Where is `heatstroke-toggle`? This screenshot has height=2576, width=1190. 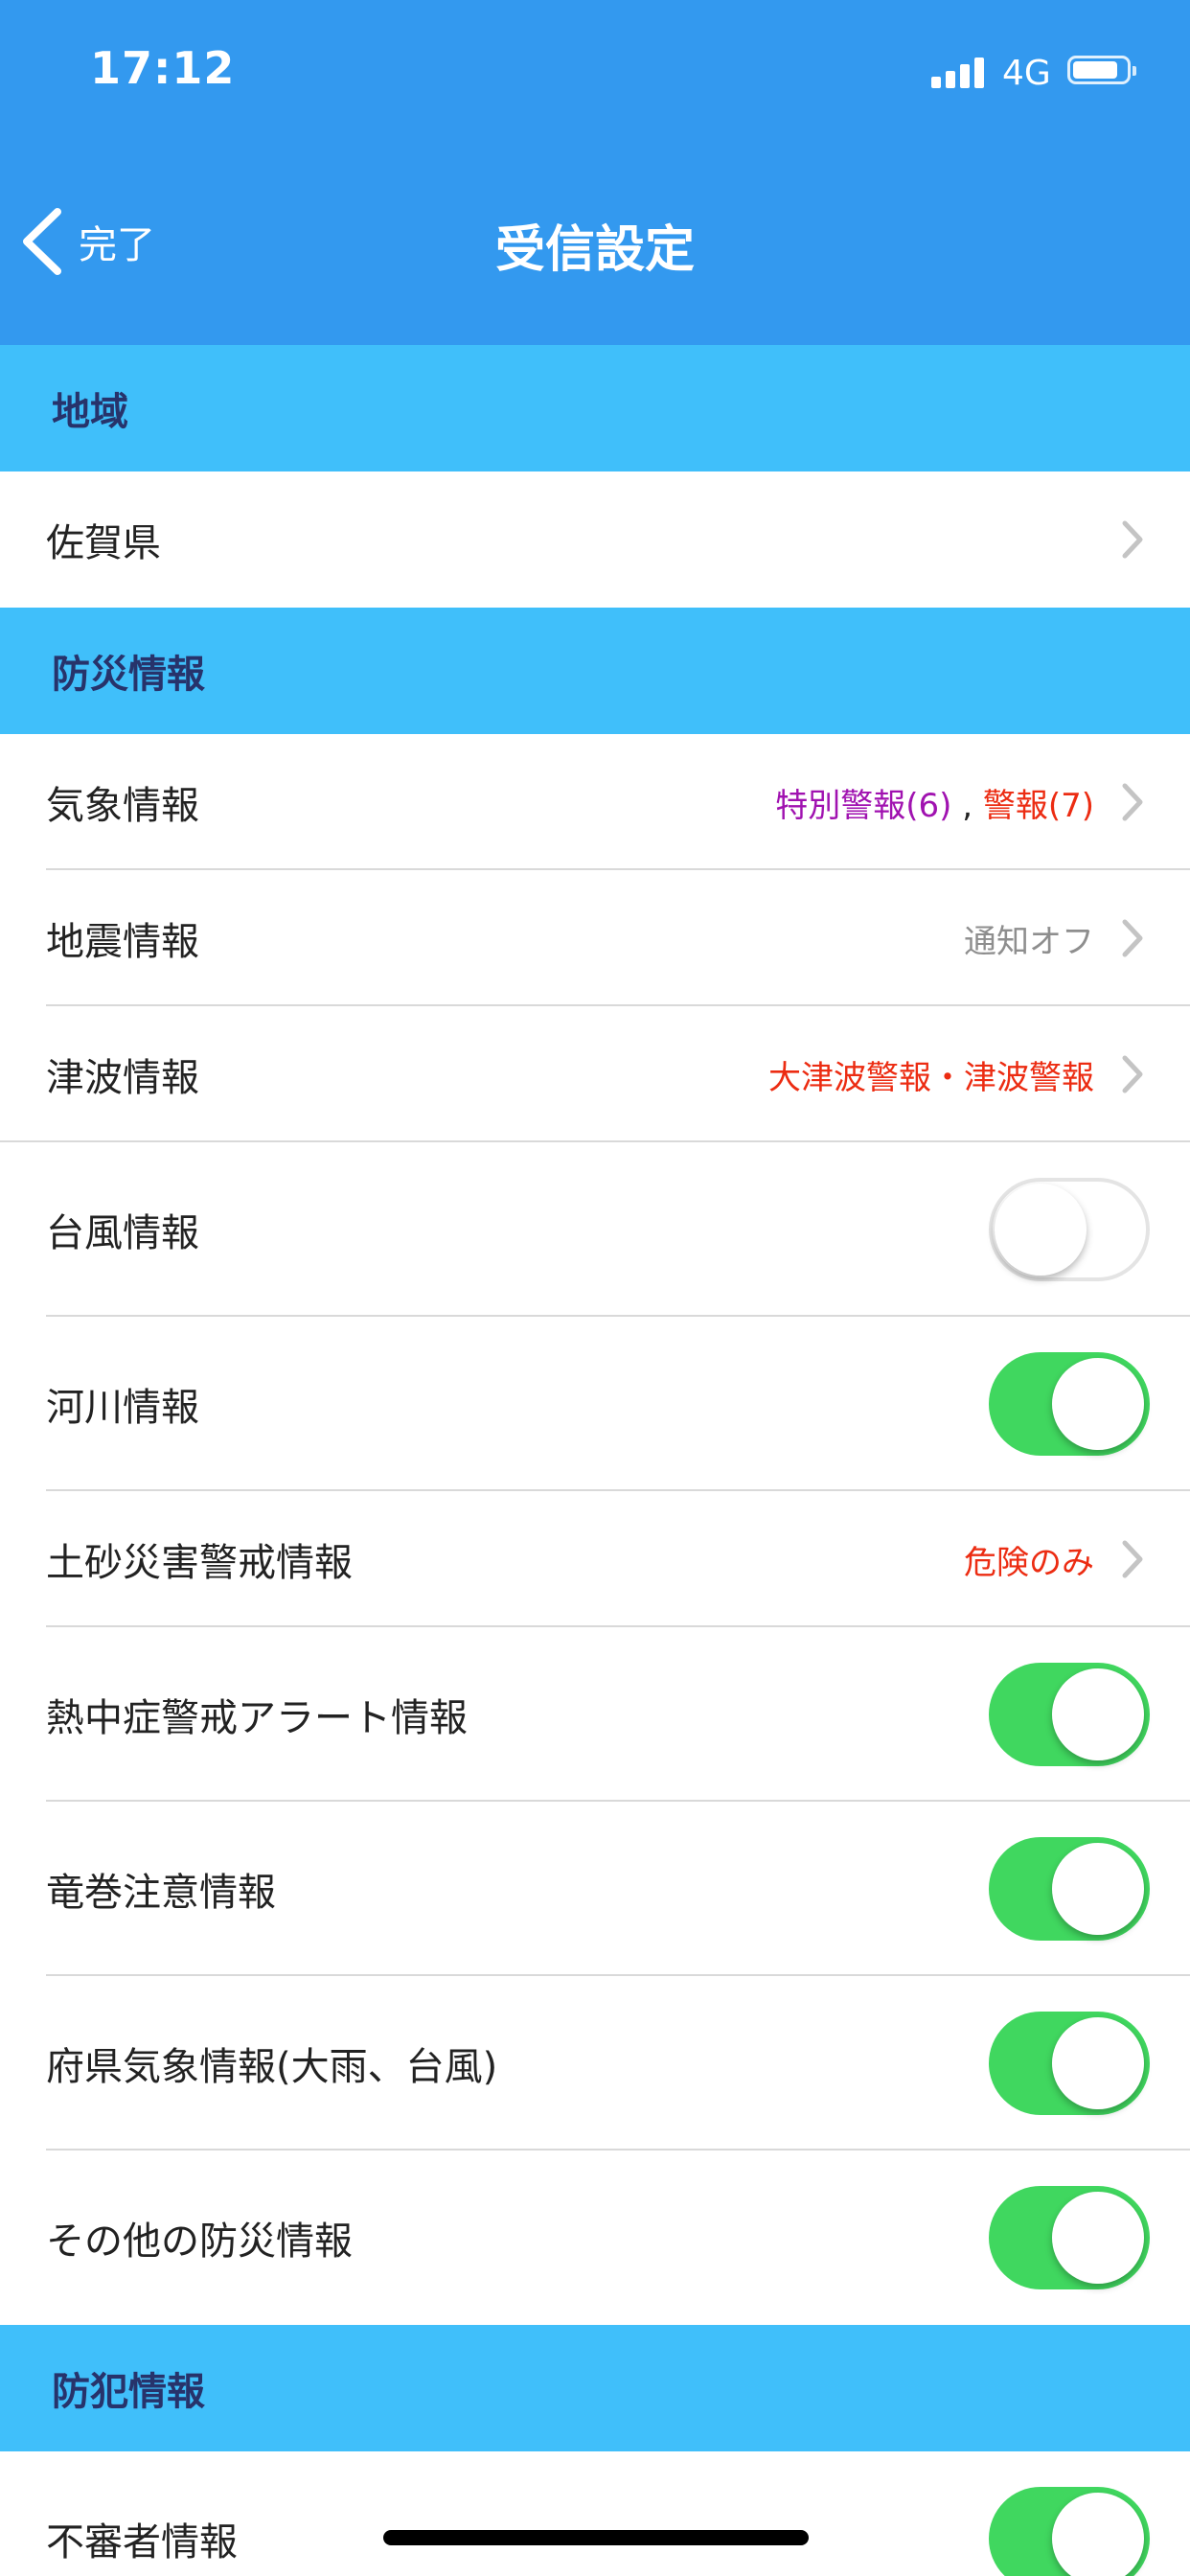 heatstroke-toggle is located at coordinates (1070, 1714).